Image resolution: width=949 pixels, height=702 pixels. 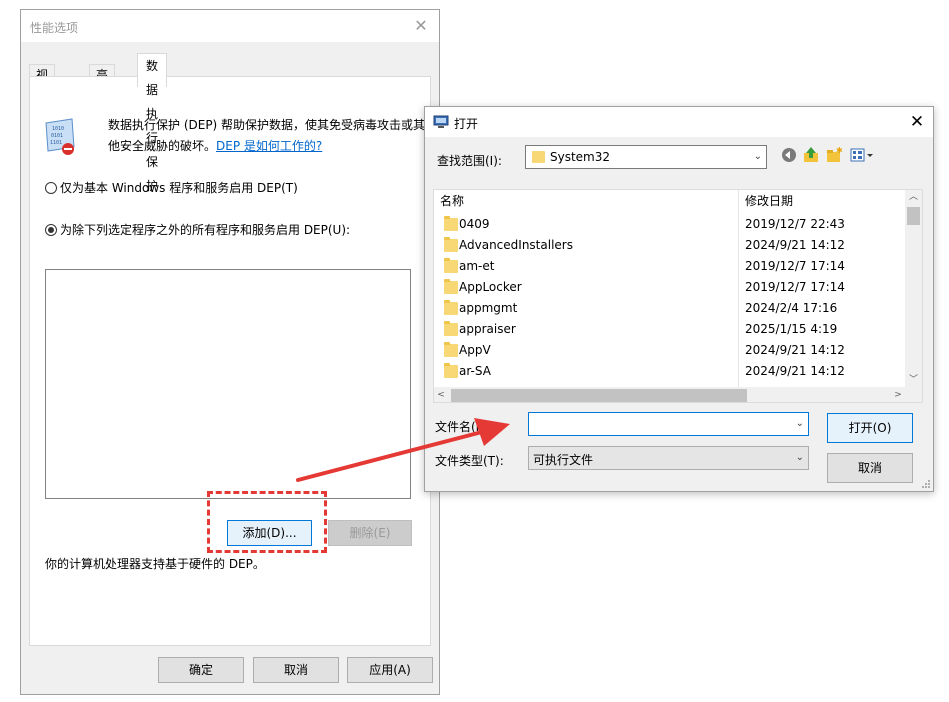 I want to click on remove-button: 删除(E), so click(x=370, y=533).